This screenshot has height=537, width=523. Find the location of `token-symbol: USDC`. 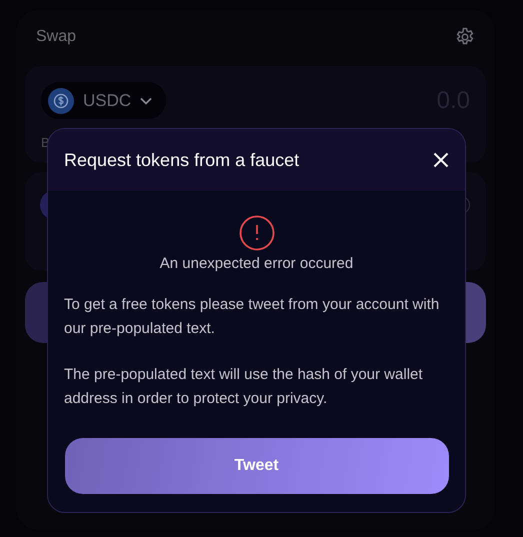

token-symbol: USDC is located at coordinates (107, 100).